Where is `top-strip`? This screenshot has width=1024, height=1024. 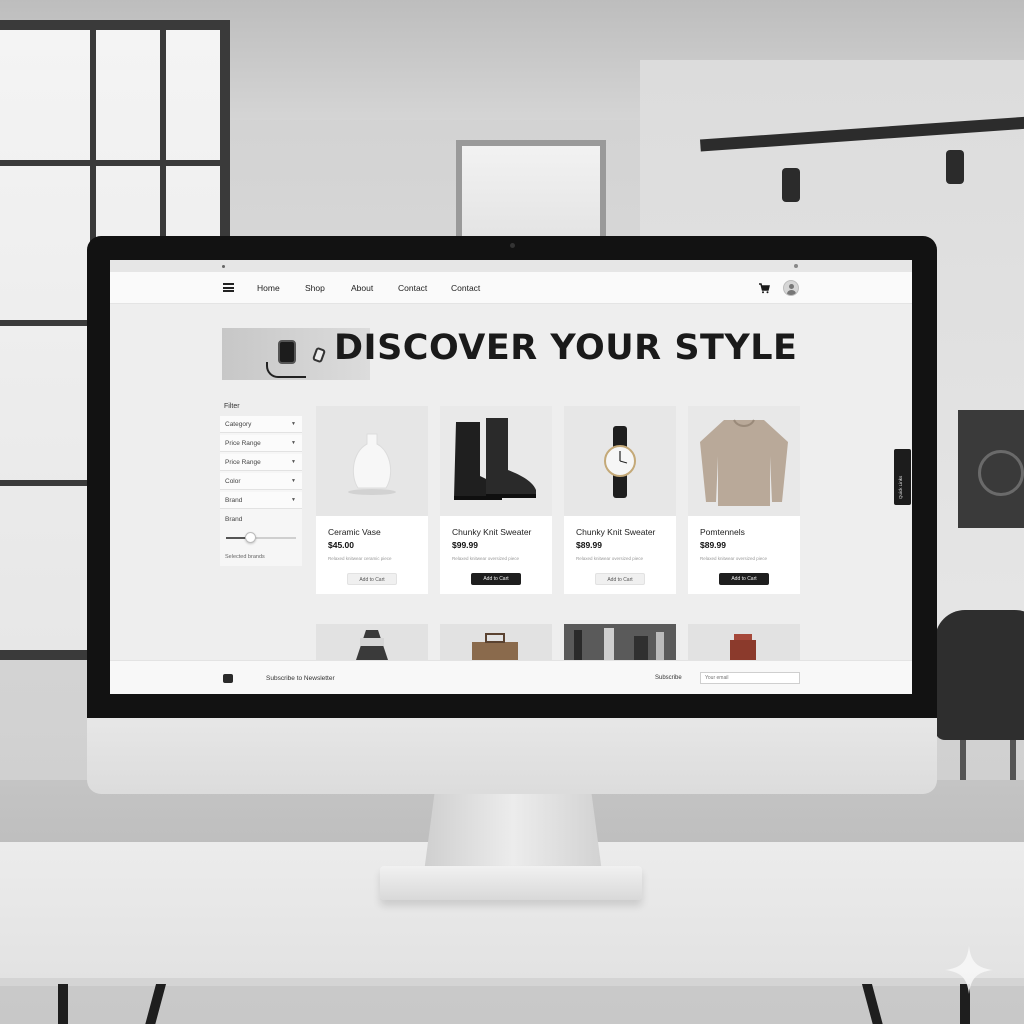 top-strip is located at coordinates (511, 266).